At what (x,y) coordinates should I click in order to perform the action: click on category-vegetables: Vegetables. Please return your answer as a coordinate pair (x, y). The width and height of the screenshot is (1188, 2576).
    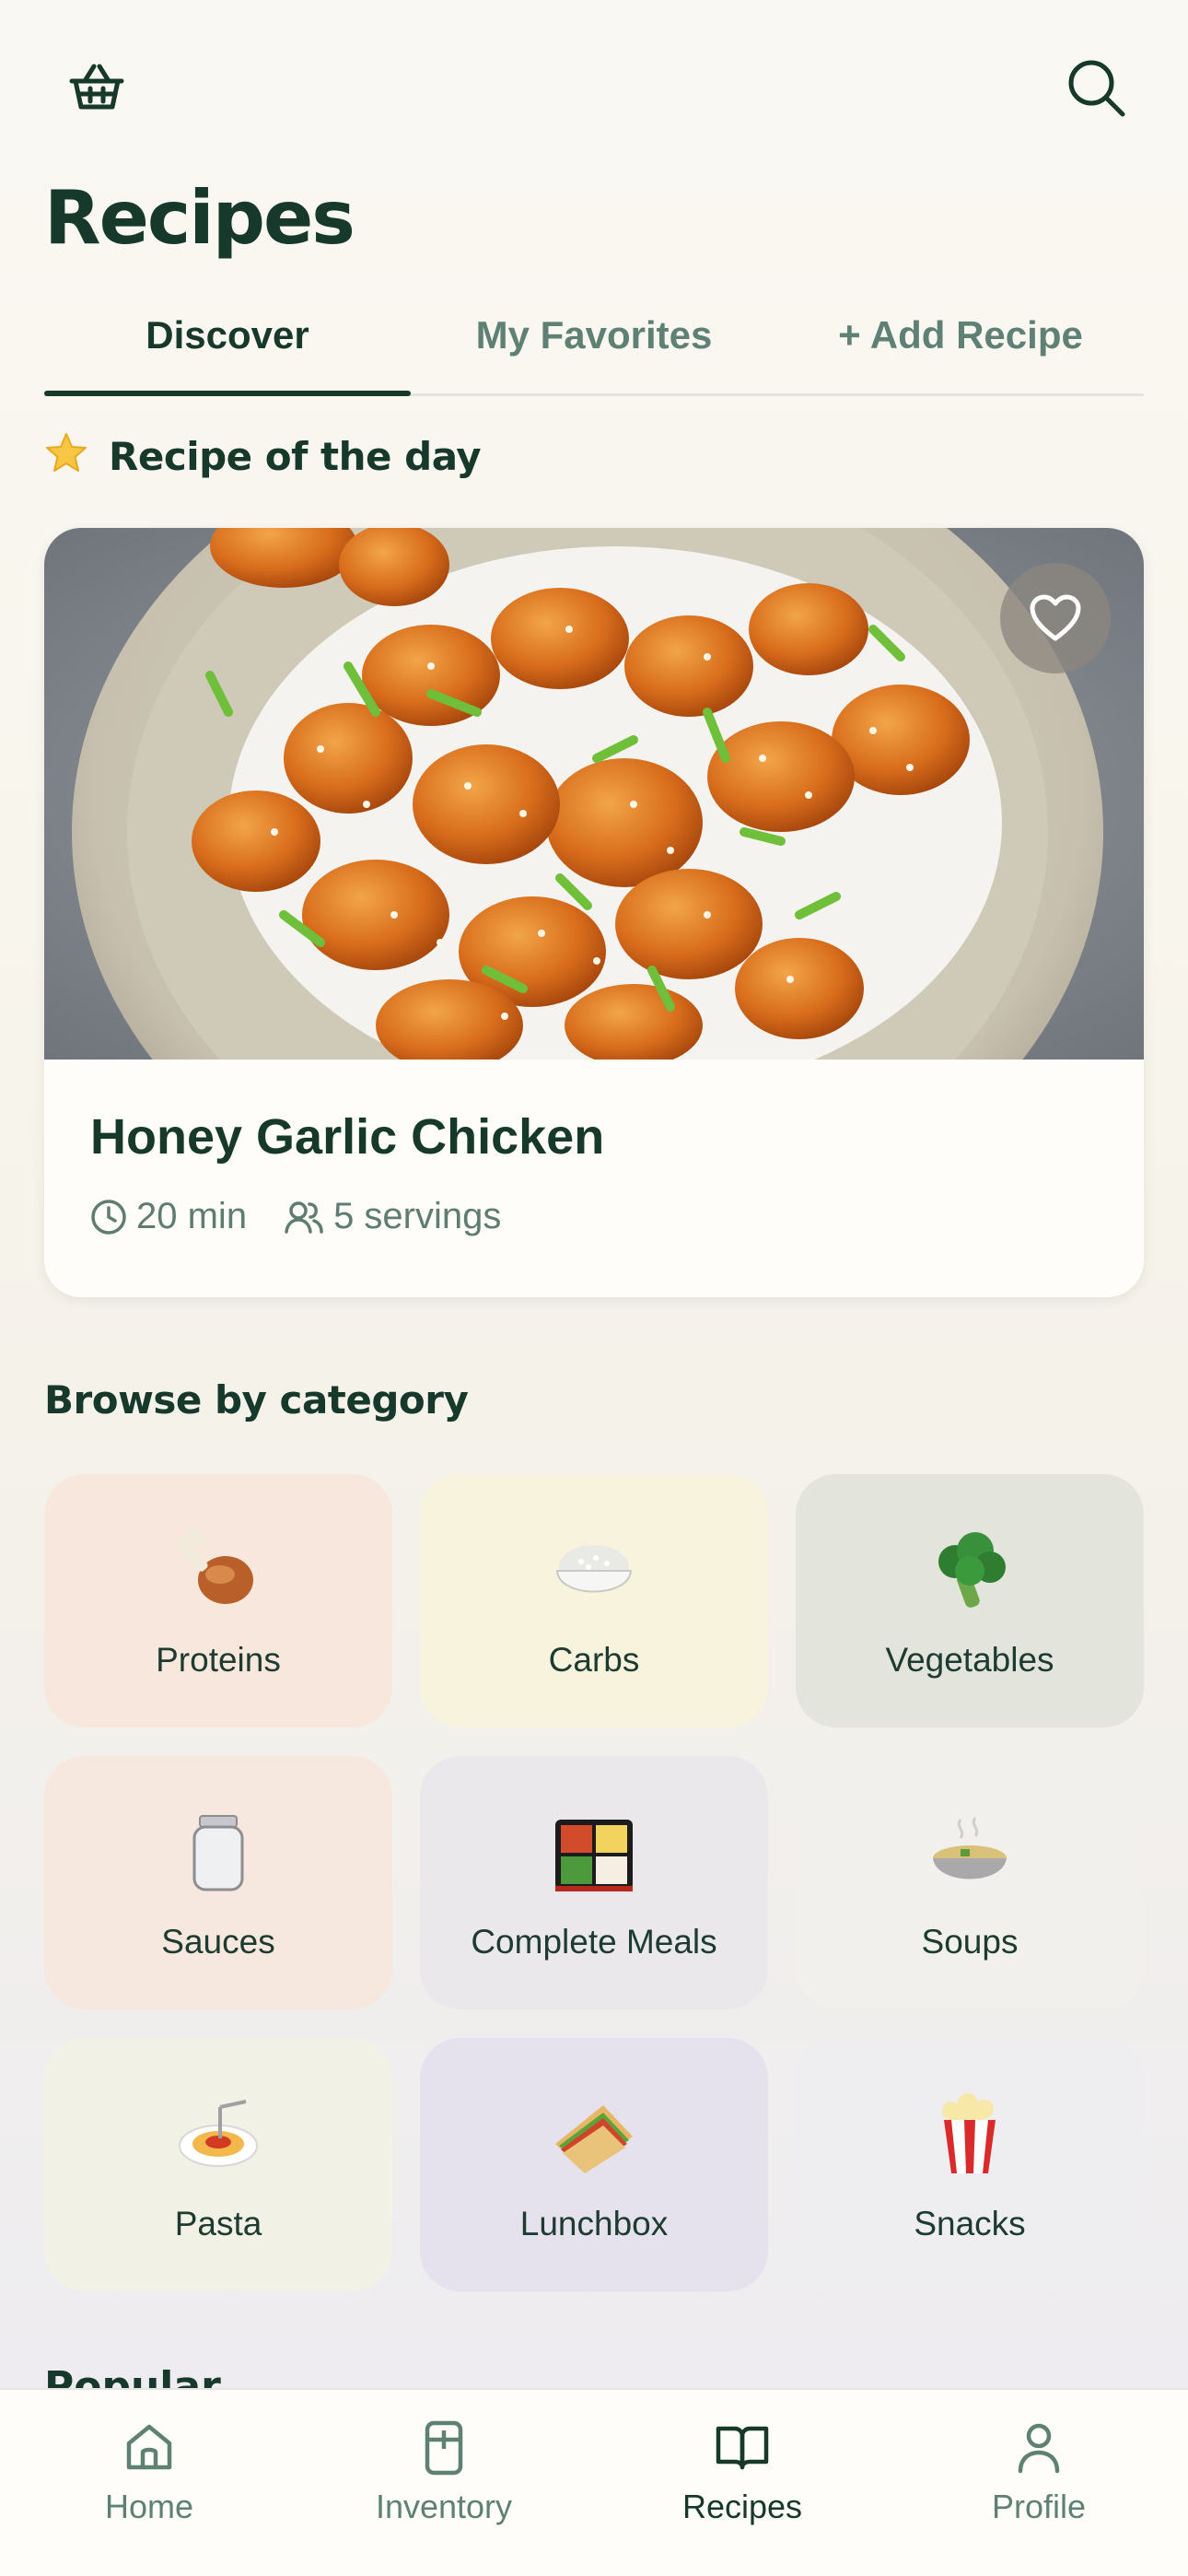
    Looking at the image, I should click on (970, 1600).